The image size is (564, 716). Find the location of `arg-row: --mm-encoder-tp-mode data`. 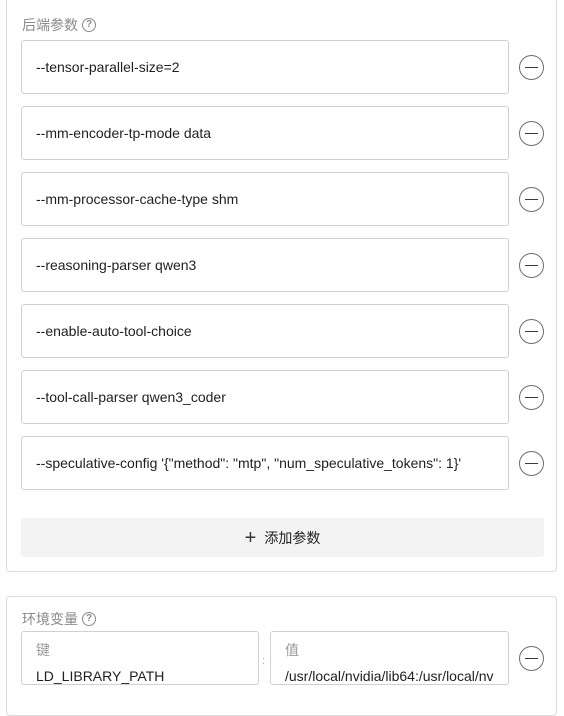

arg-row: --mm-encoder-tp-mode data is located at coordinates (282, 133).